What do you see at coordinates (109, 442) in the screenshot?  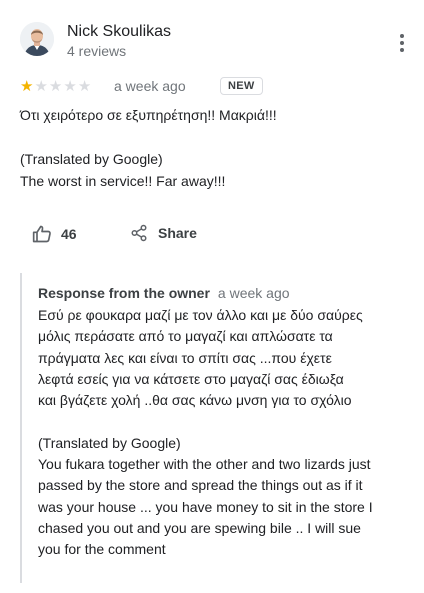 I see `owner-response-line: (Translated by Google)` at bounding box center [109, 442].